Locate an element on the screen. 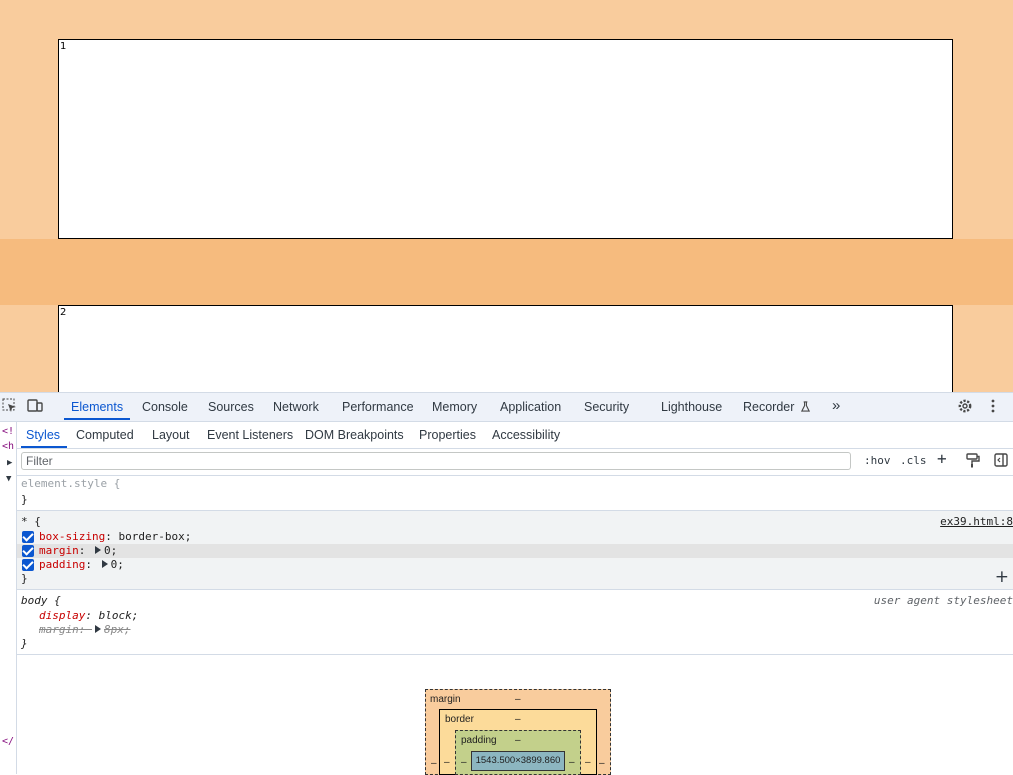  more-tabs-button: » is located at coordinates (836, 405).